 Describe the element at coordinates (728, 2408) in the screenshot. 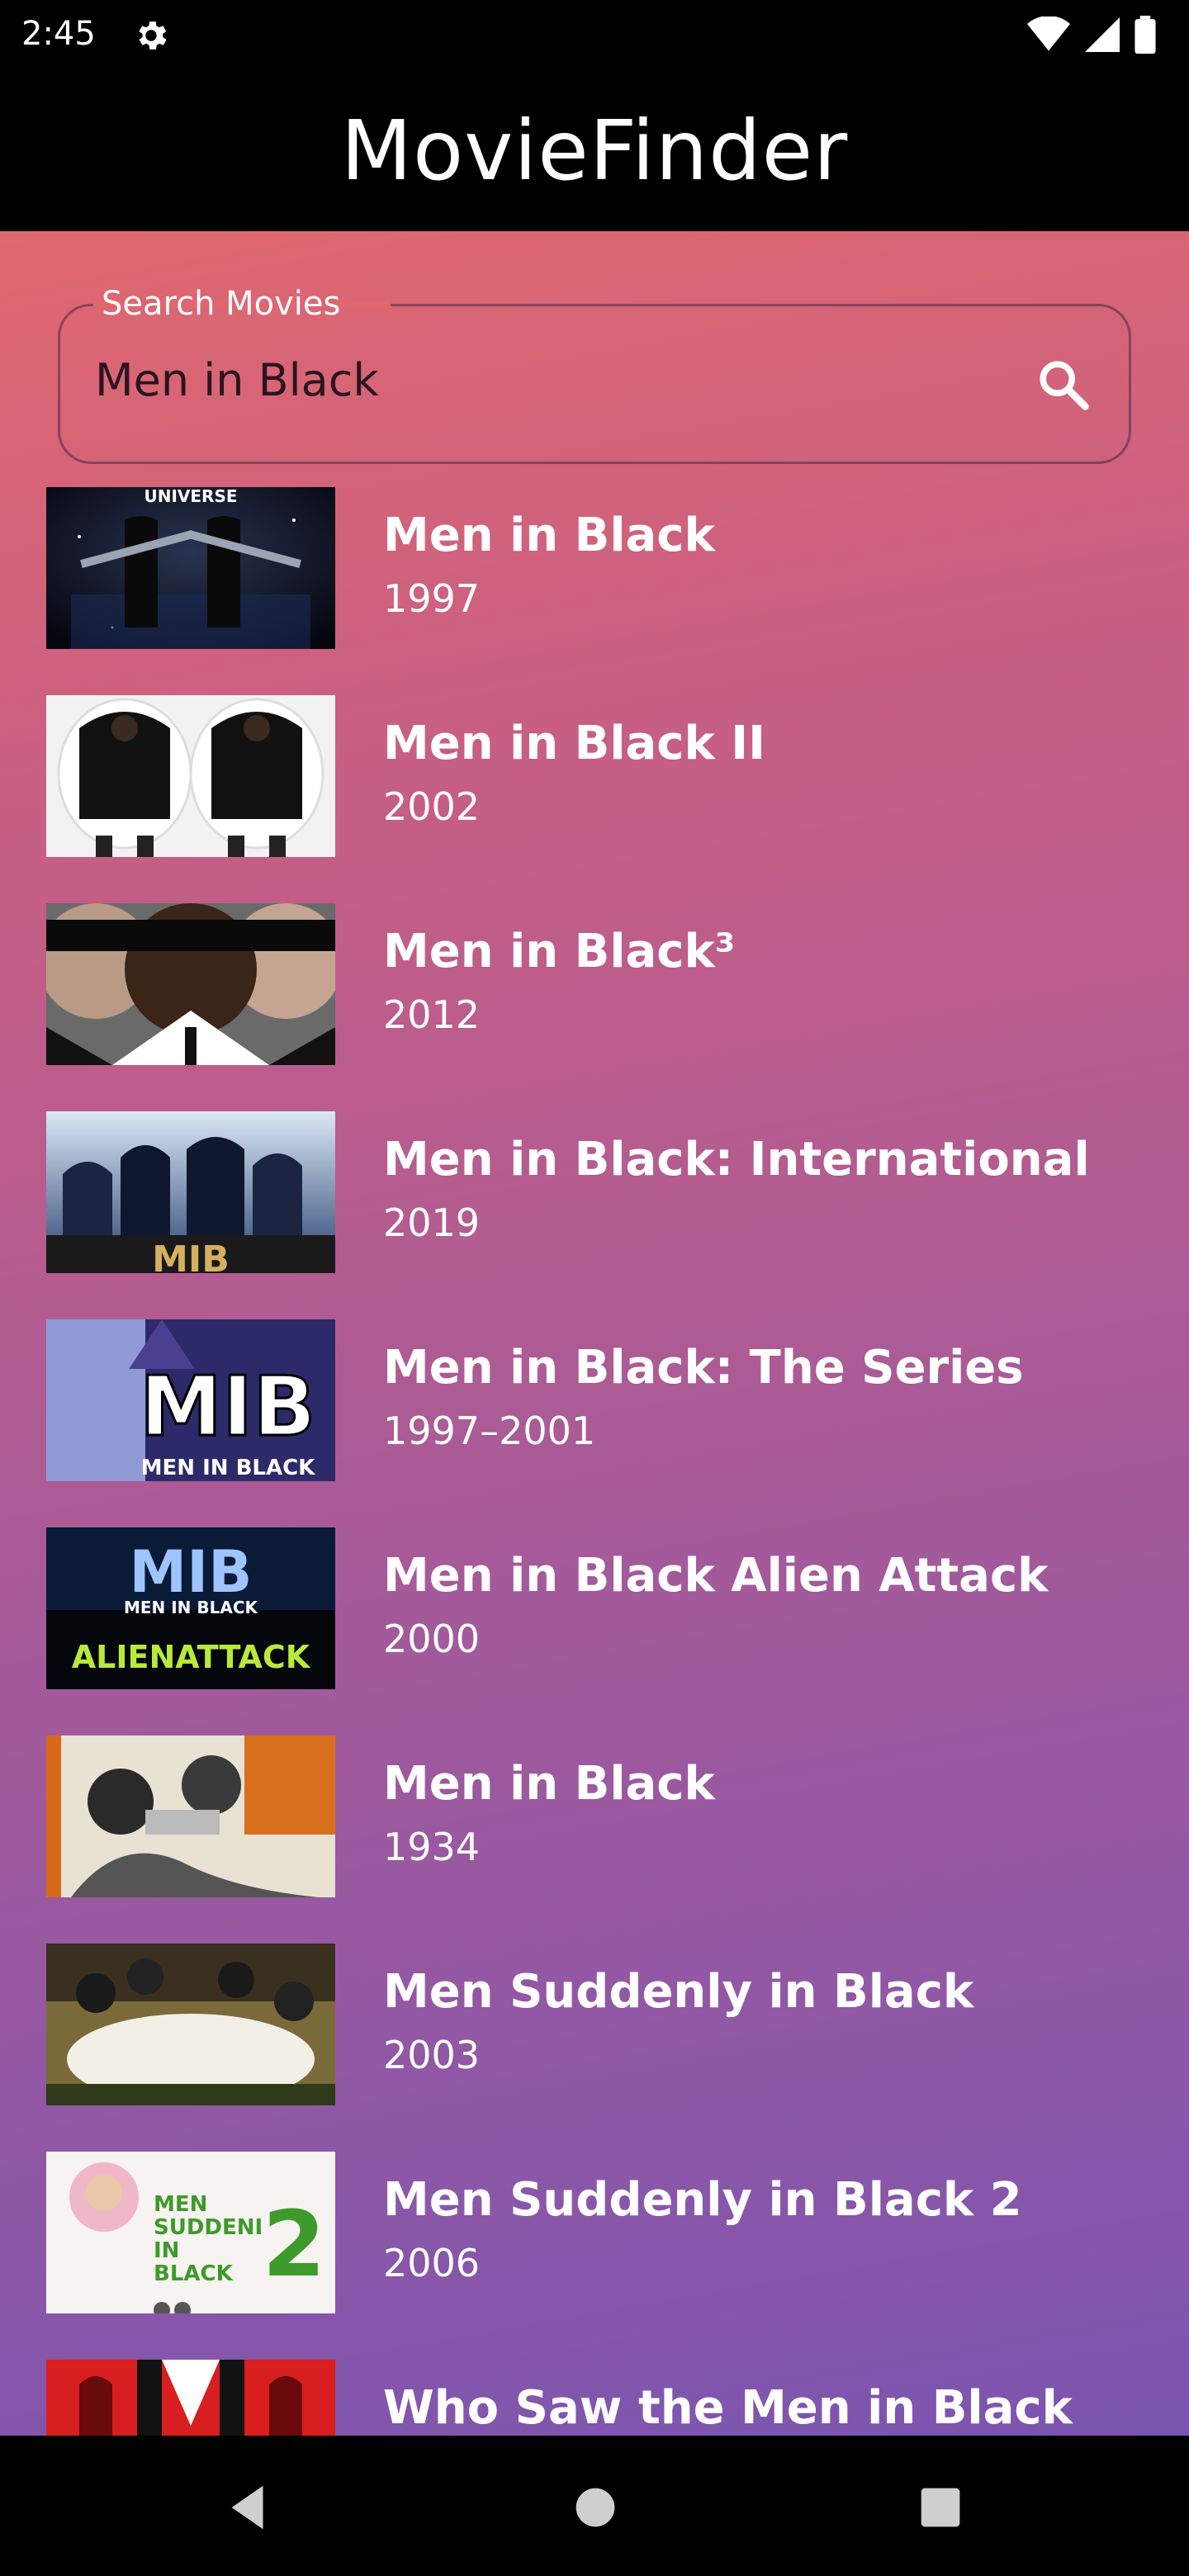

I see `movie-title: Who Saw the Men in Black` at that location.